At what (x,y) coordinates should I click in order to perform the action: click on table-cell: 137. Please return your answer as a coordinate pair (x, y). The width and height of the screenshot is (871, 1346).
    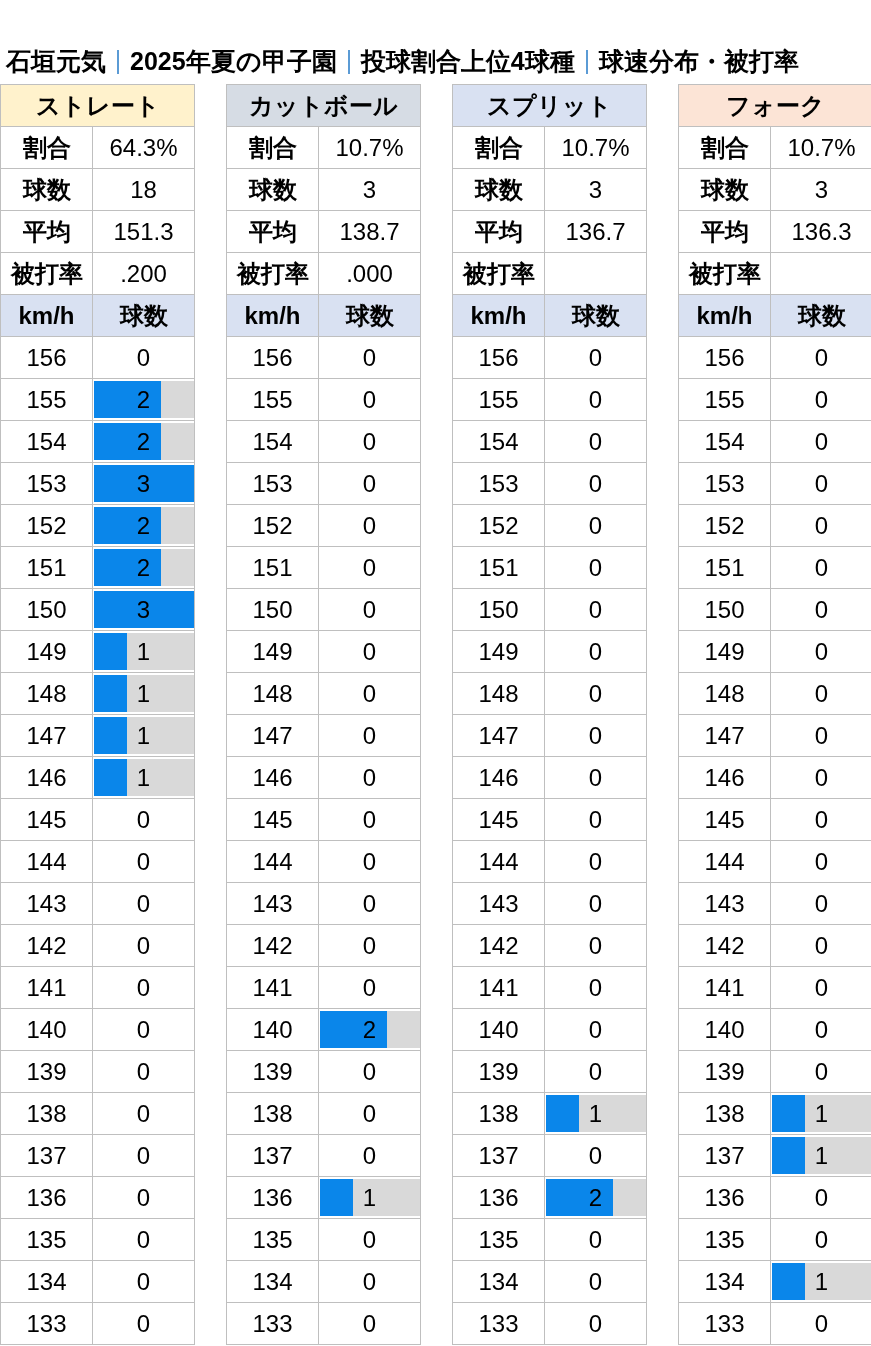
    Looking at the image, I should click on (46, 1155).